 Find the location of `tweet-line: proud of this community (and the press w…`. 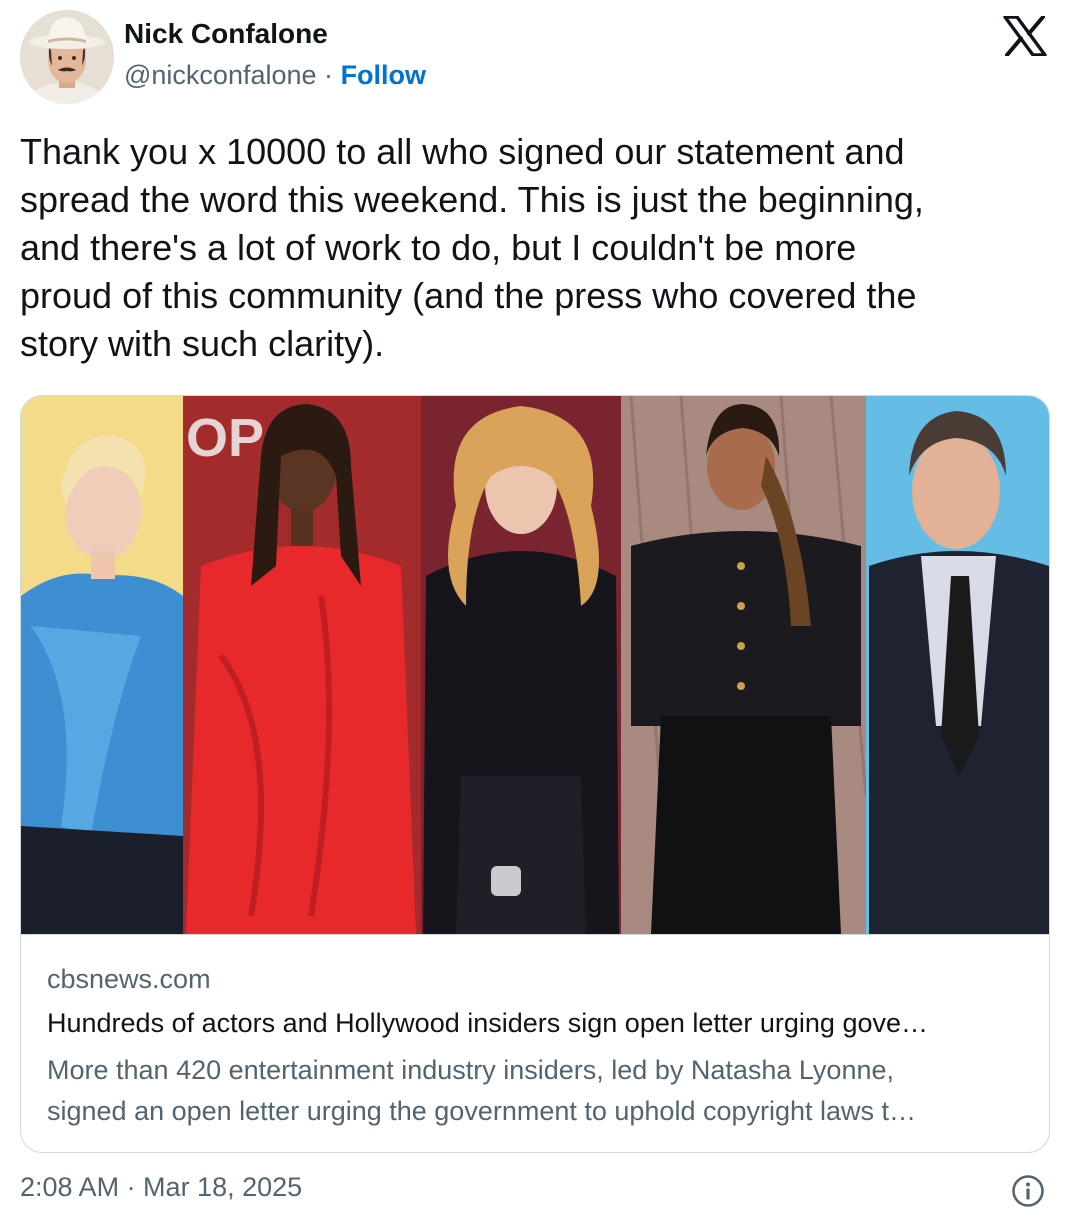

tweet-line: proud of this community (and the press w… is located at coordinates (468, 295).